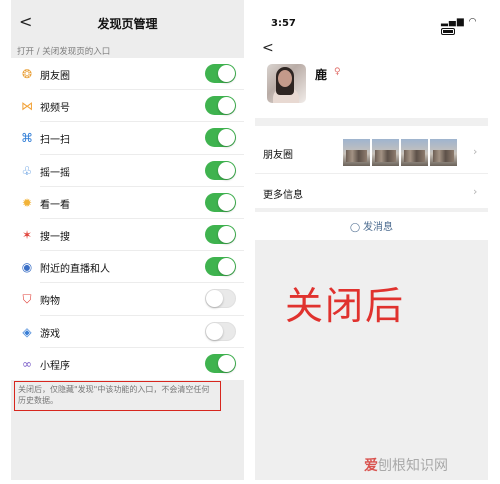 This screenshot has height=484, width=500. I want to click on list-item-label: 摇一摇, so click(55, 173).